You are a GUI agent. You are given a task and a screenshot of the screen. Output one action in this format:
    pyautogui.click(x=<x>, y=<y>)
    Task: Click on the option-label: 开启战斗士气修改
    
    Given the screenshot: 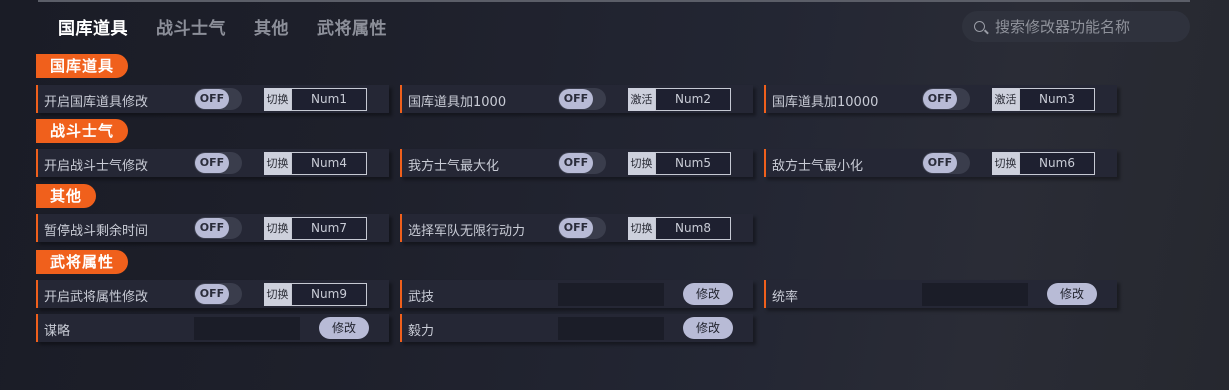 What is the action you would take?
    pyautogui.click(x=96, y=166)
    